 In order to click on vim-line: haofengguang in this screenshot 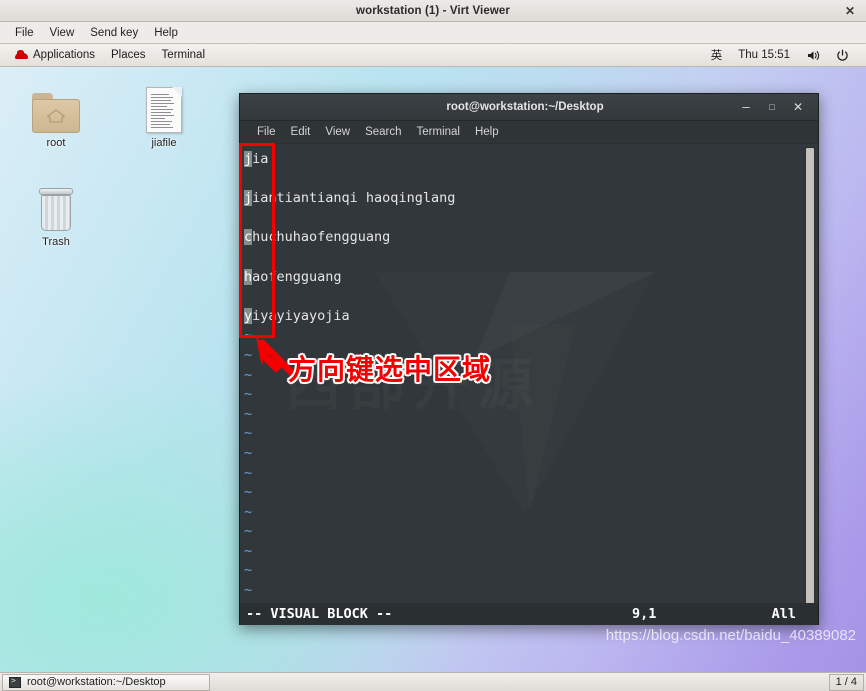, I will do `click(531, 278)`.